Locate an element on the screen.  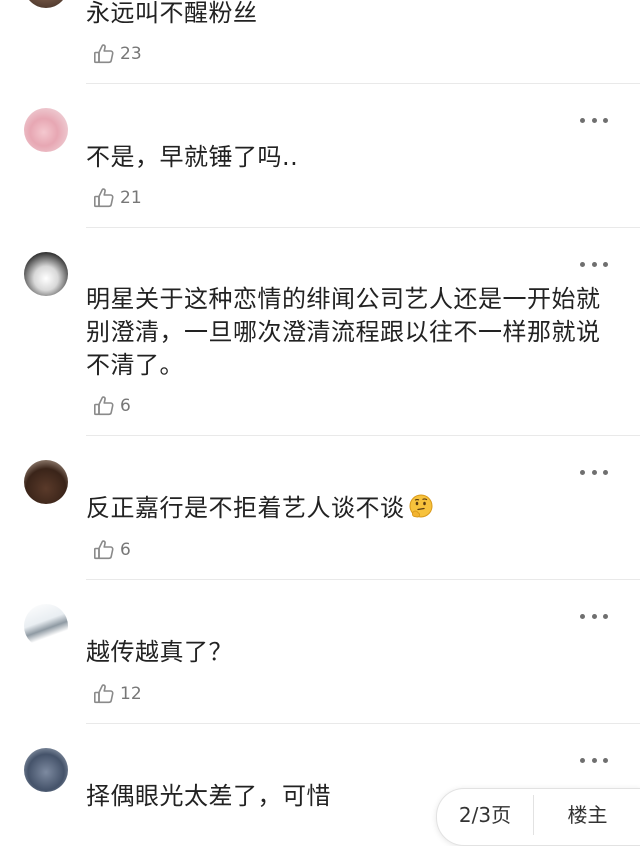
like-count: 23 is located at coordinates (131, 54).